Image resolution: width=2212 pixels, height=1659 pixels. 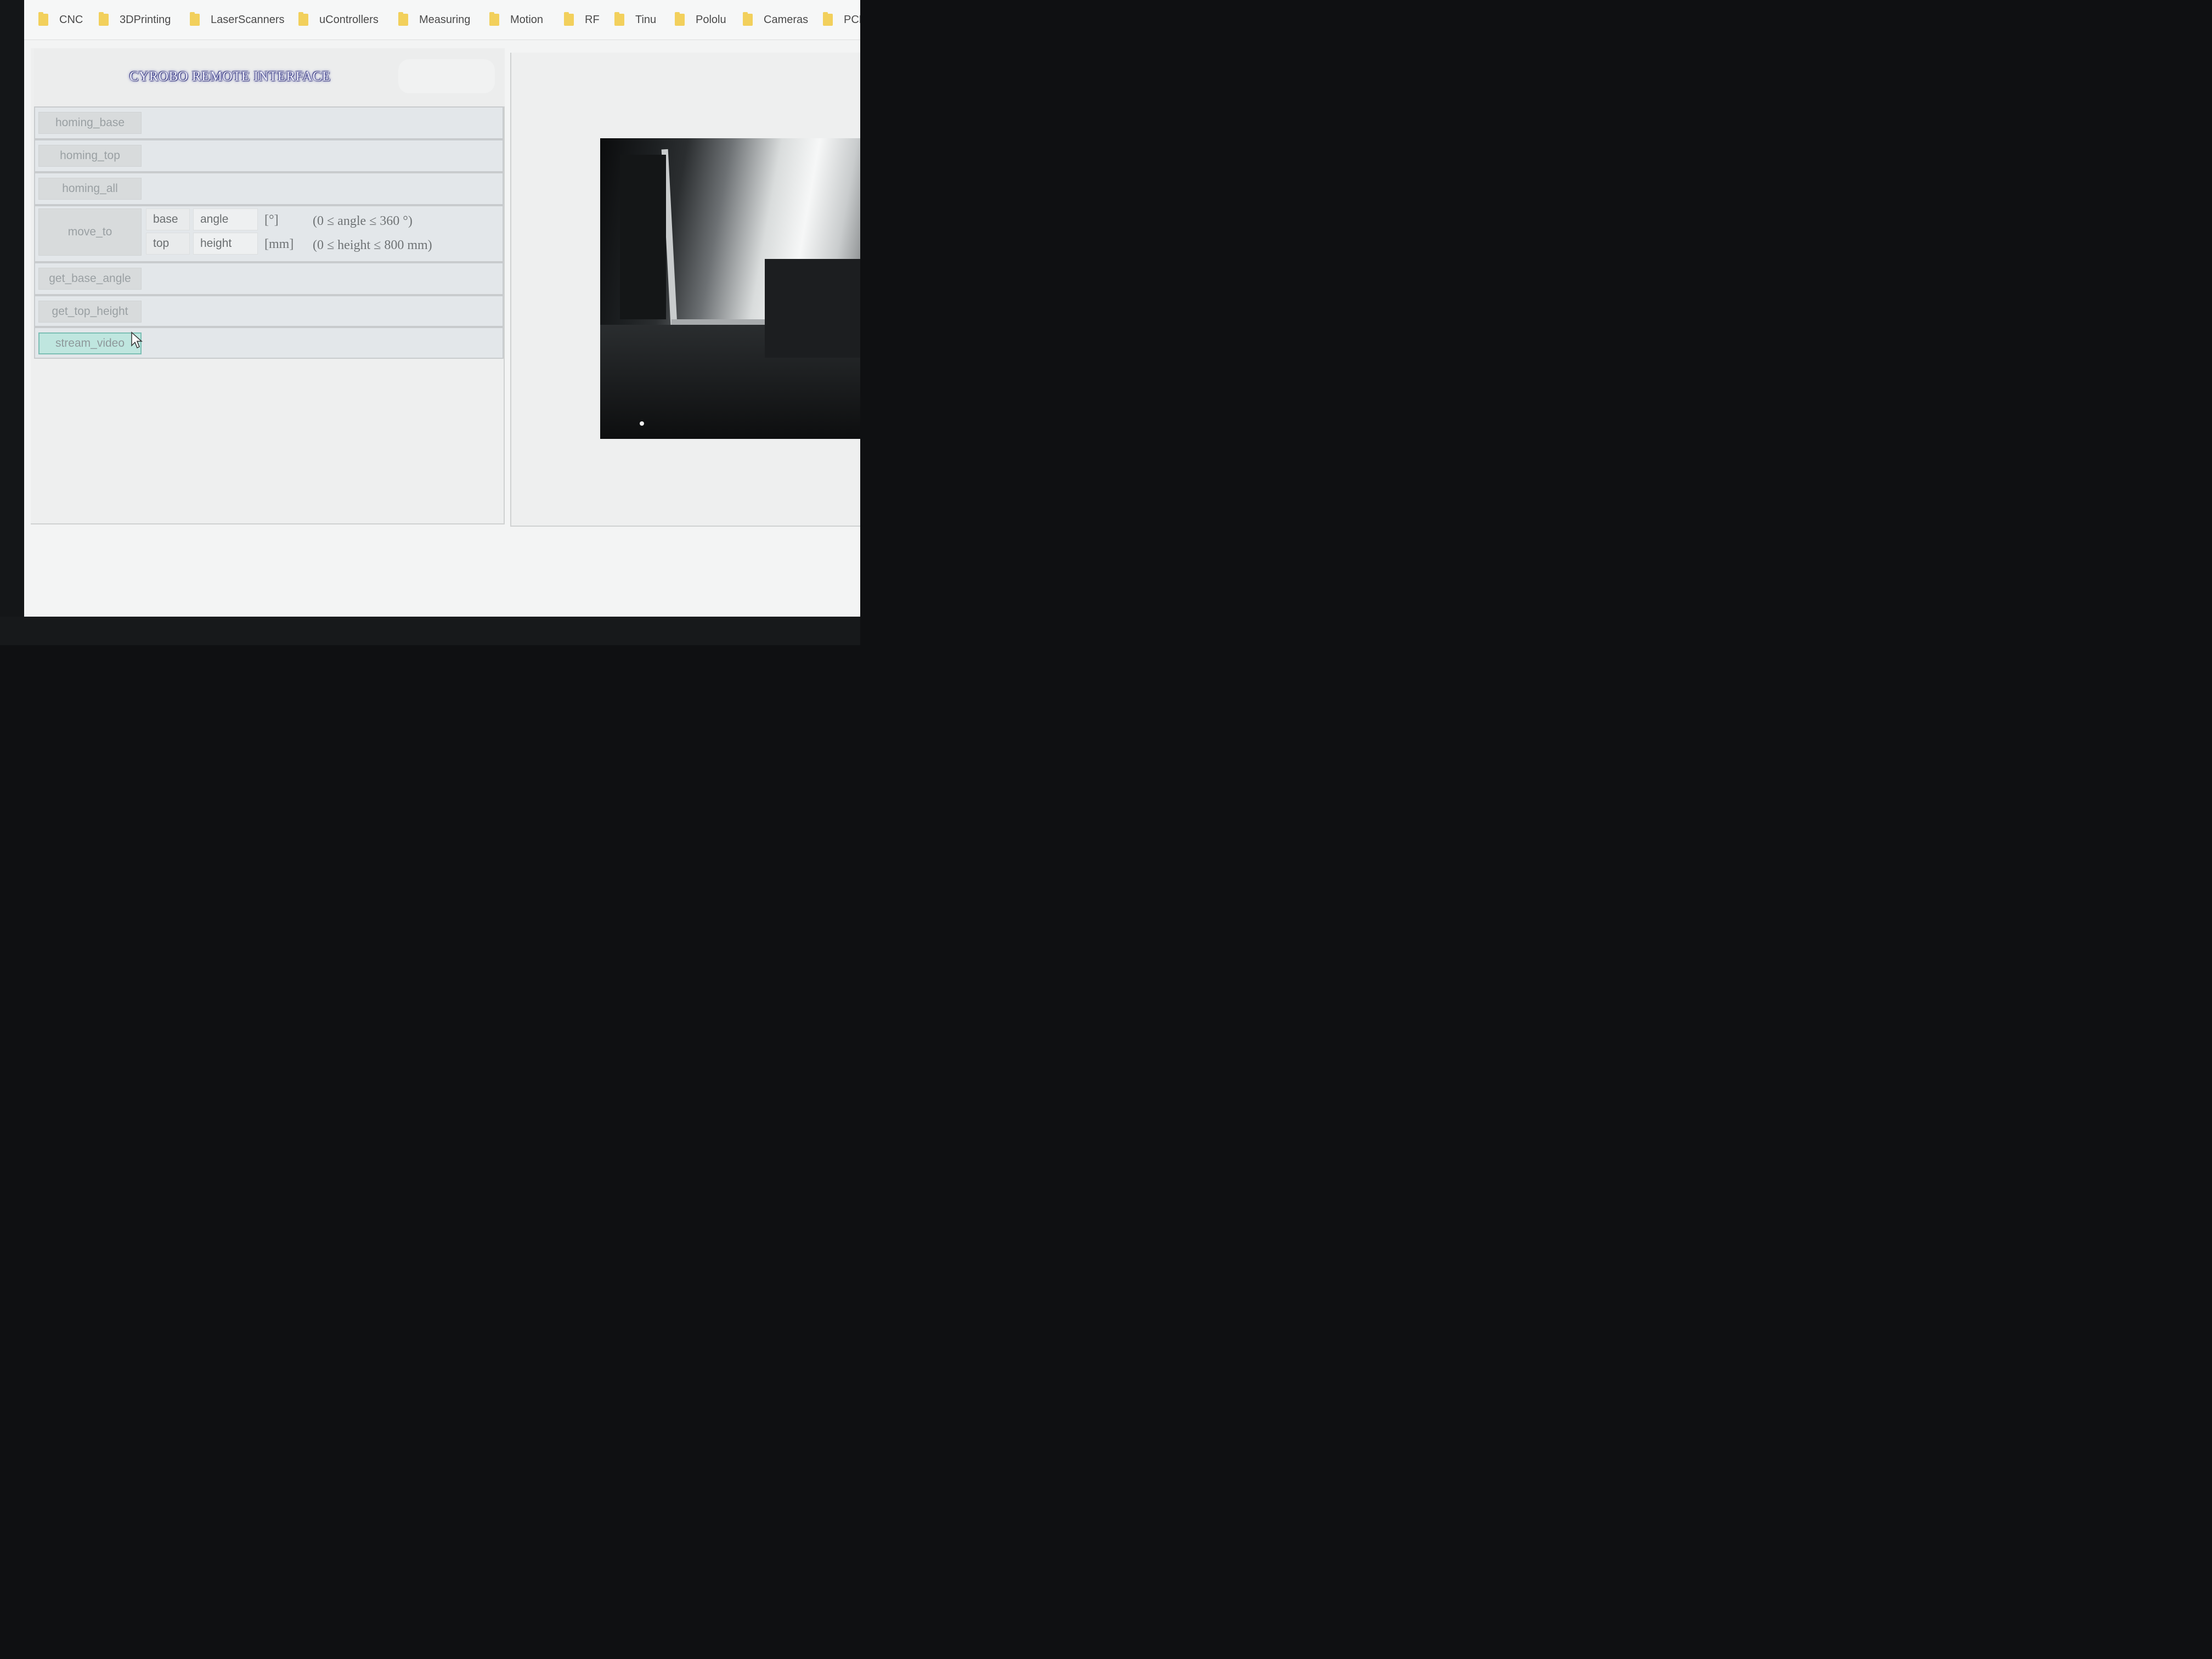 I want to click on command-row-homing-all: homing_all, so click(x=269, y=189).